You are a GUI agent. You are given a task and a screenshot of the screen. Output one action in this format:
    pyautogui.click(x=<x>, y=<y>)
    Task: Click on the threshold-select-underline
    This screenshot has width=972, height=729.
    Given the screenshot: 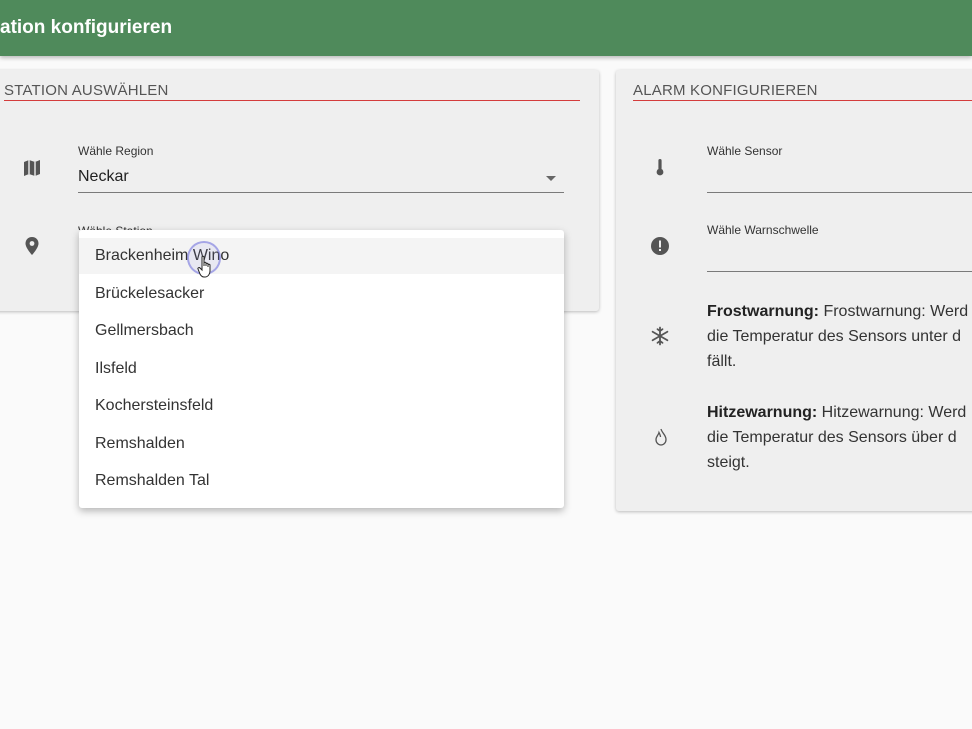 What is the action you would take?
    pyautogui.click(x=839, y=271)
    